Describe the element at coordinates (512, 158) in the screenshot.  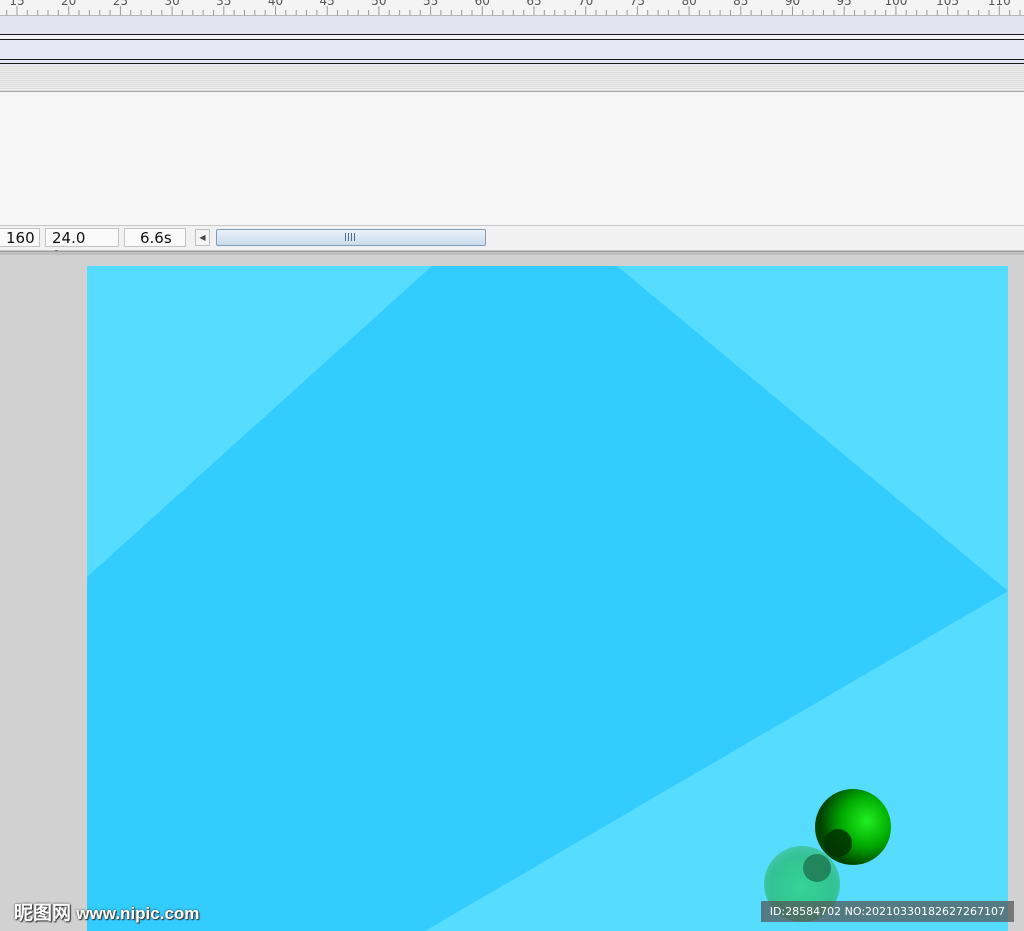
I see `timeline-empty-area` at that location.